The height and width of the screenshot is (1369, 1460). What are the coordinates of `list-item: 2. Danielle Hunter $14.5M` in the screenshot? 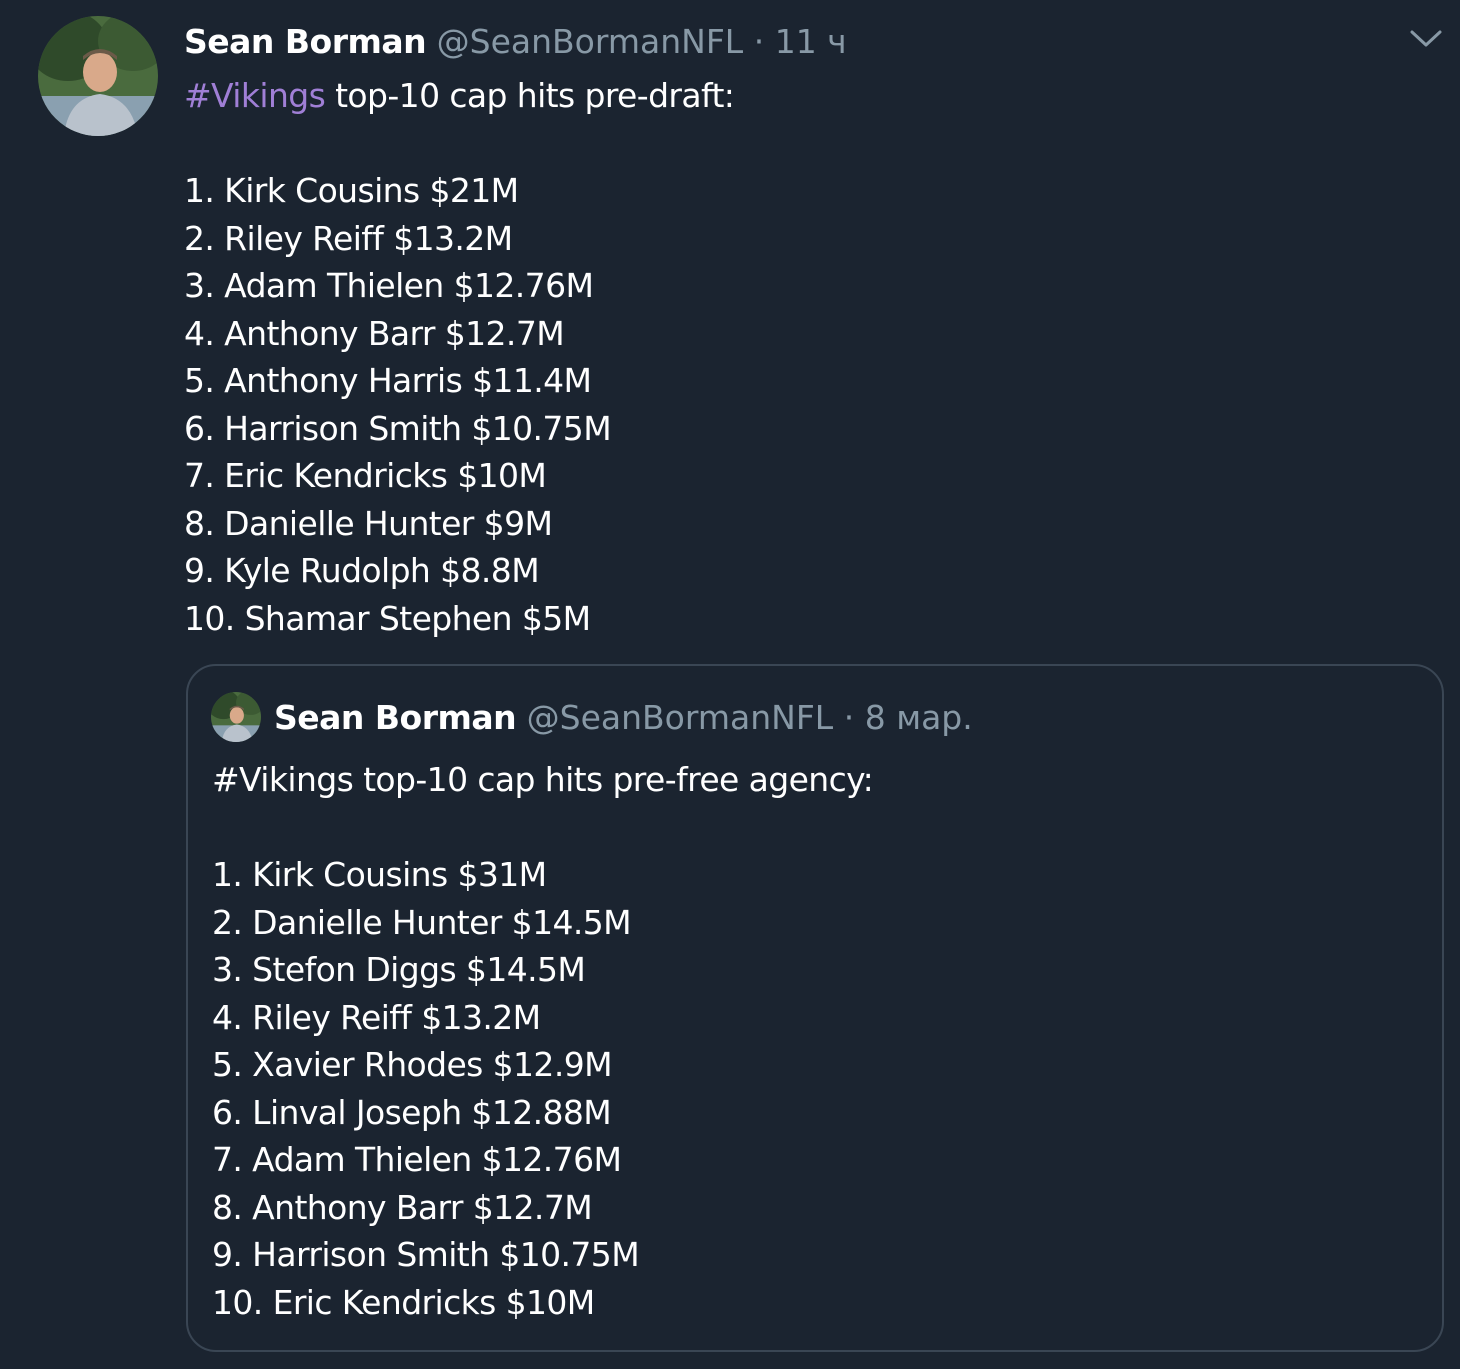 It's located at (422, 922).